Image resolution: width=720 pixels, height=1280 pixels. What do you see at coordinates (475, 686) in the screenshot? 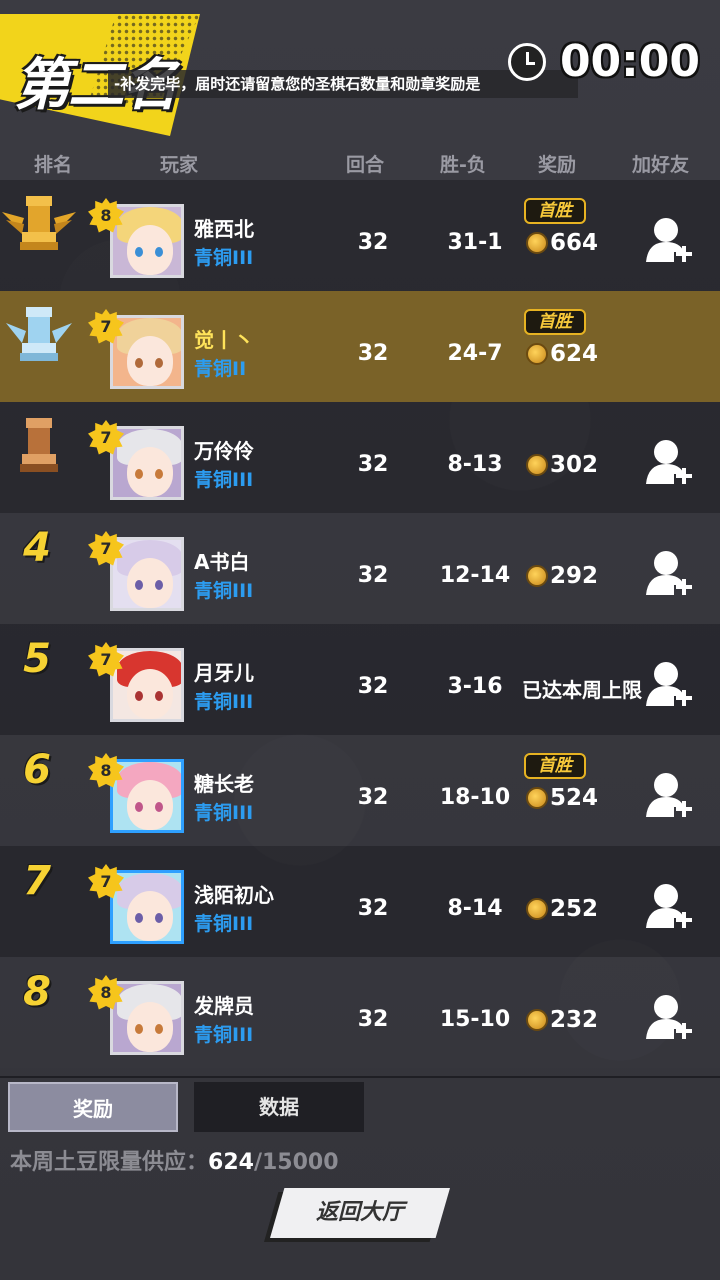
I see `win-loss-value: 3-16` at bounding box center [475, 686].